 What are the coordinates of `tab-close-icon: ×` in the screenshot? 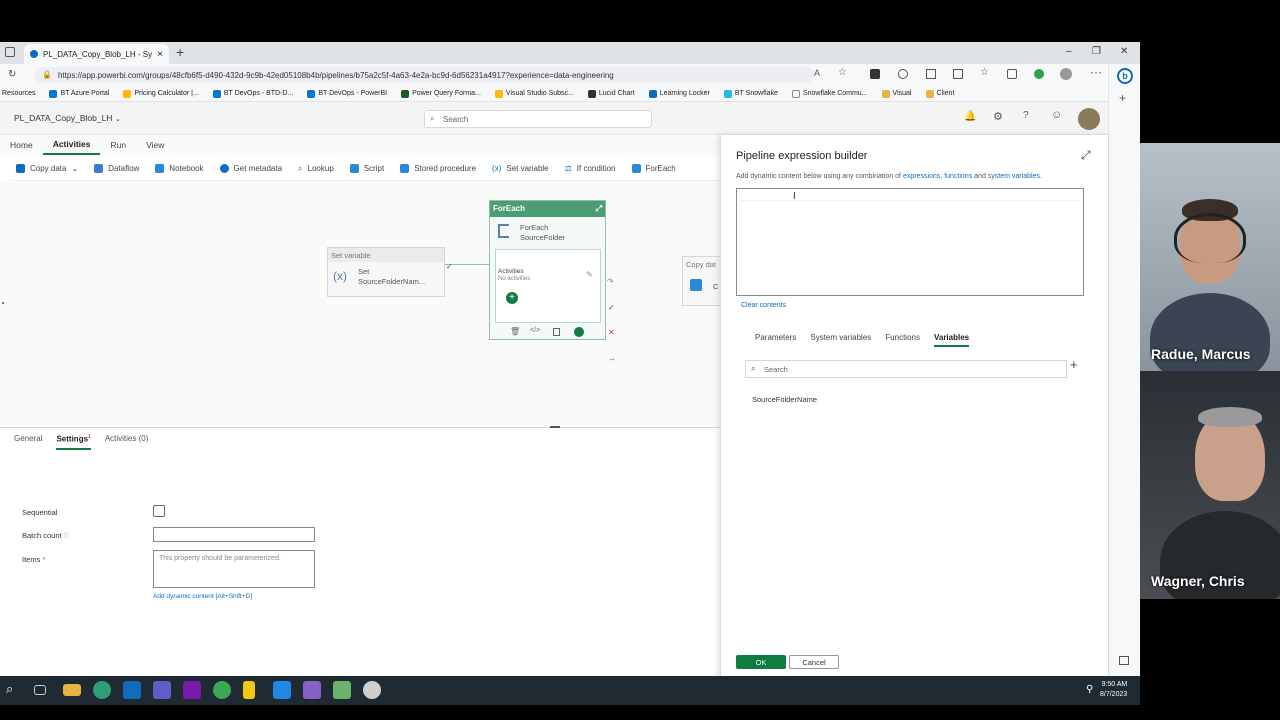 It's located at (160, 54).